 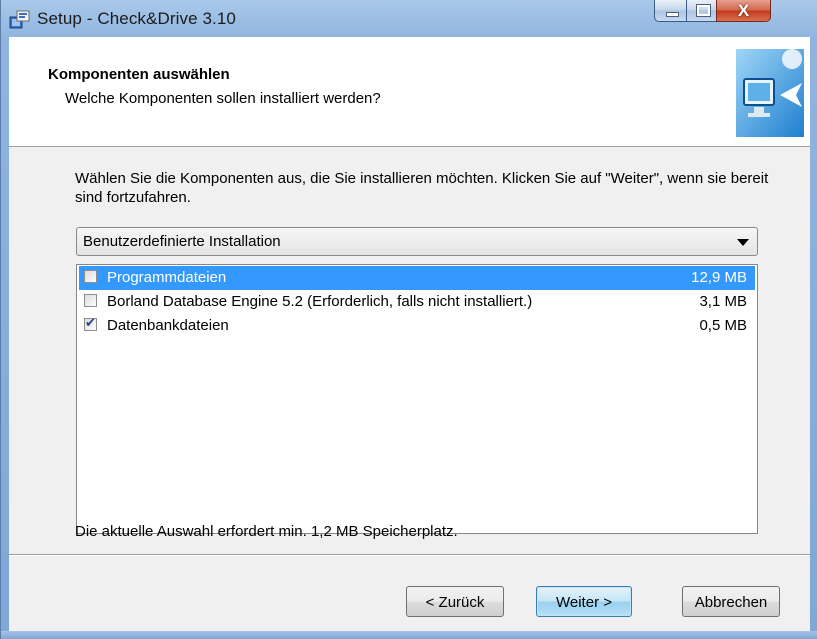 I want to click on component-label: Programmdateien, so click(x=167, y=277).